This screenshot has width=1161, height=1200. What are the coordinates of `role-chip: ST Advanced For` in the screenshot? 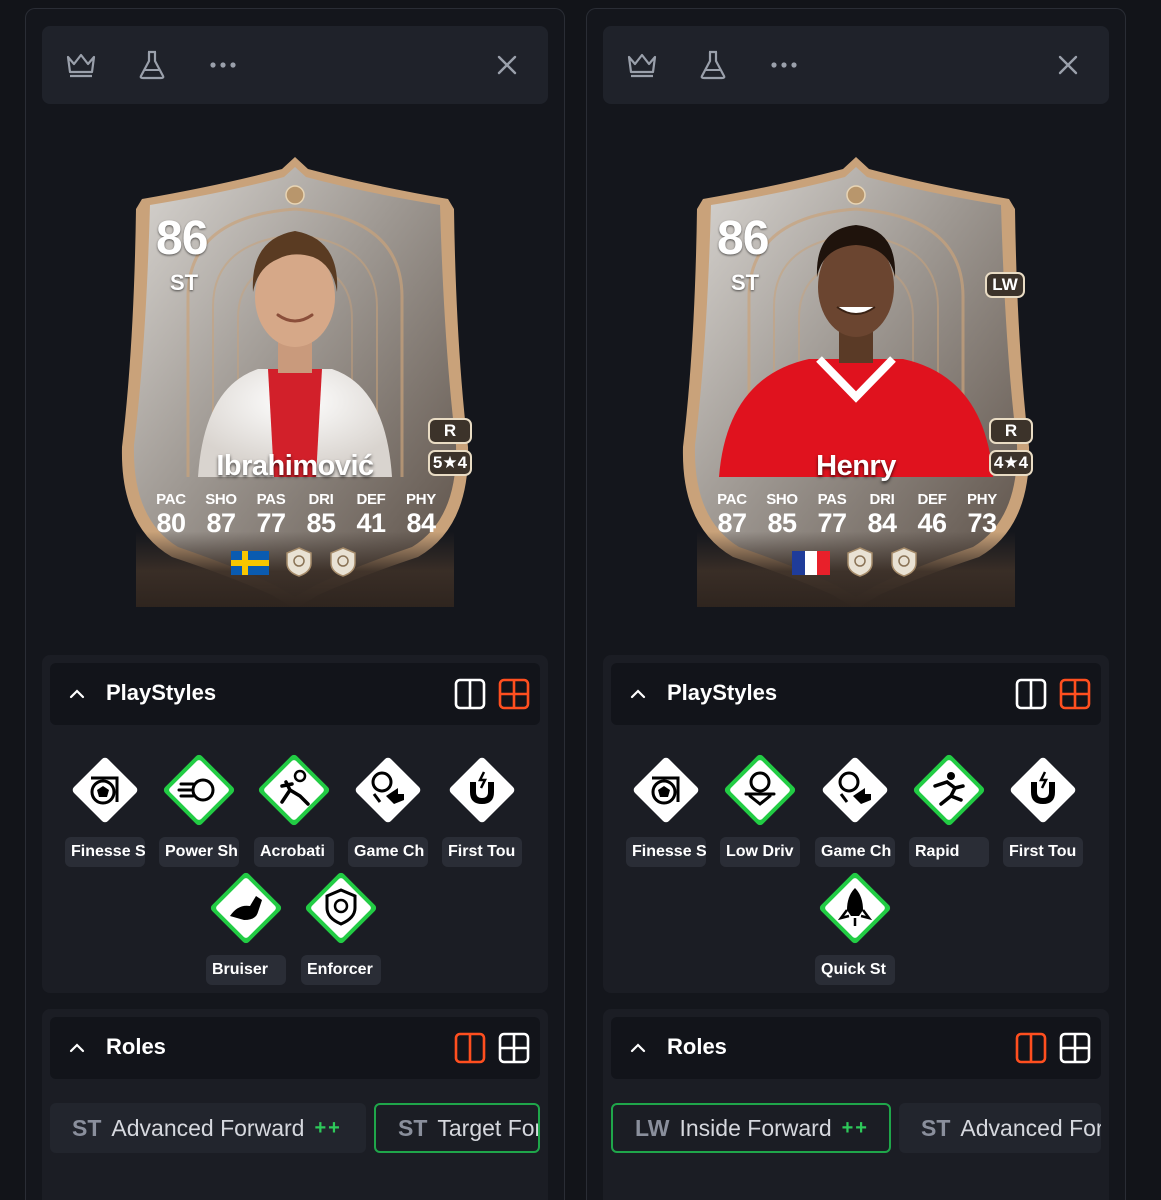 It's located at (1000, 1128).